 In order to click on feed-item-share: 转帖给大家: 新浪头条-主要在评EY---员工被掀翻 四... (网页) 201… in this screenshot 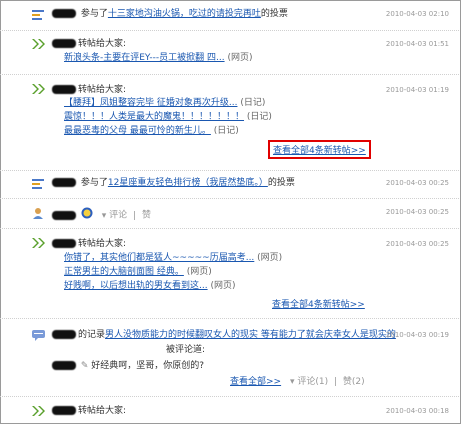, I will do `click(229, 52)`.